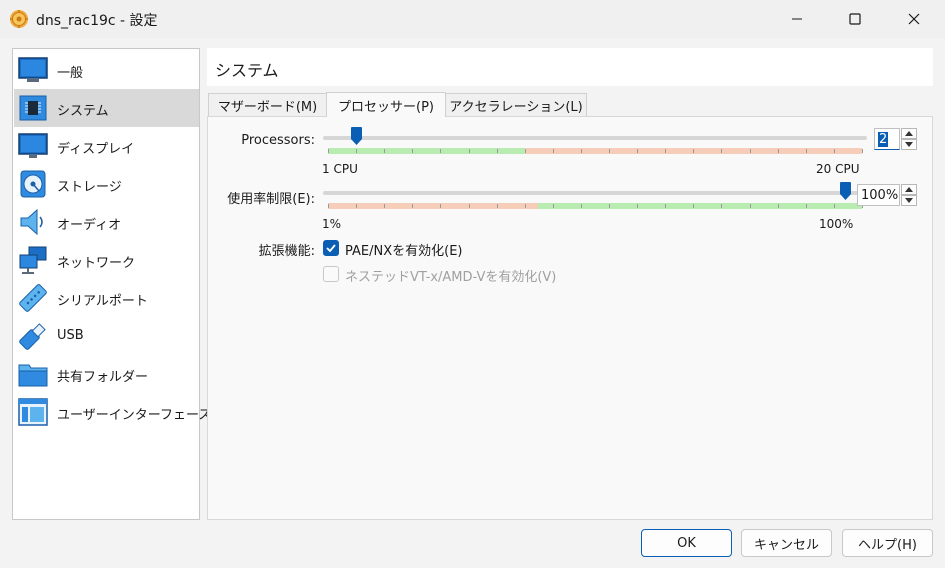 The image size is (945, 568). I want to click on close-button, so click(914, 19).